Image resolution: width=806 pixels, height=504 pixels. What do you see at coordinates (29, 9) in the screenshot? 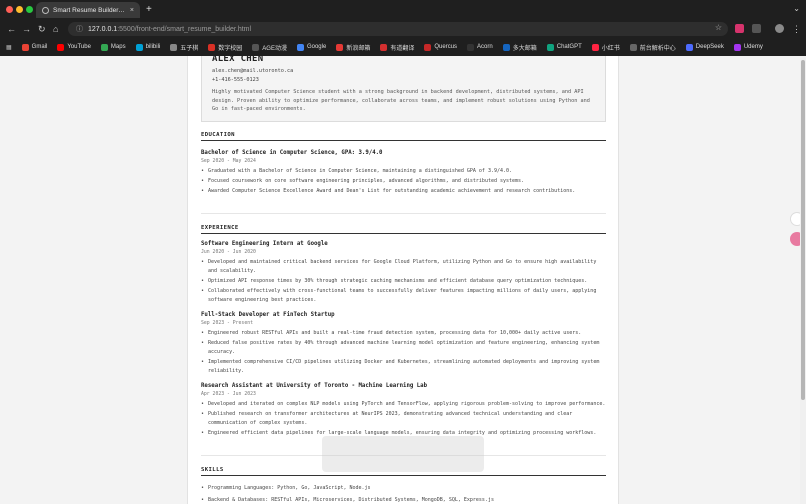
I see `maximize-window-button` at bounding box center [29, 9].